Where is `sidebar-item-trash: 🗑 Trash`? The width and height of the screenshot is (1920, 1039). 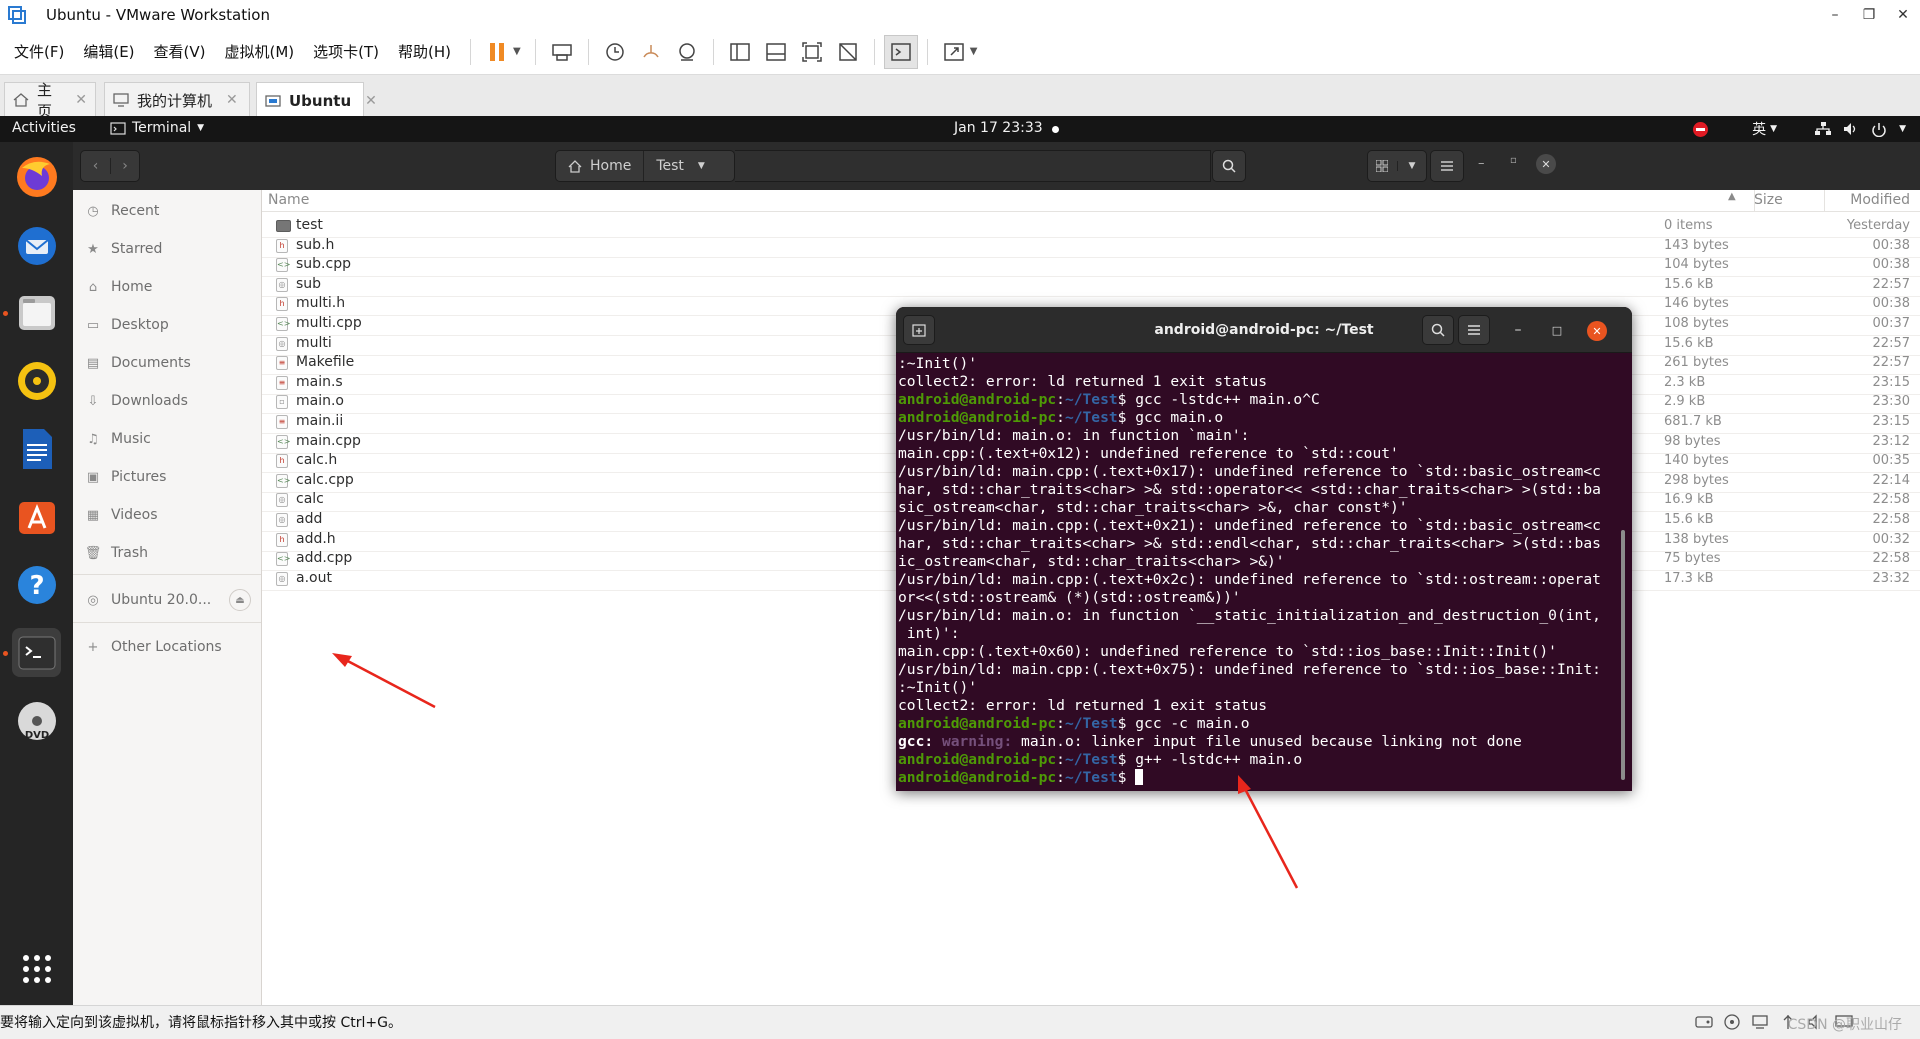 sidebar-item-trash: 🗑 Trash is located at coordinates (116, 553).